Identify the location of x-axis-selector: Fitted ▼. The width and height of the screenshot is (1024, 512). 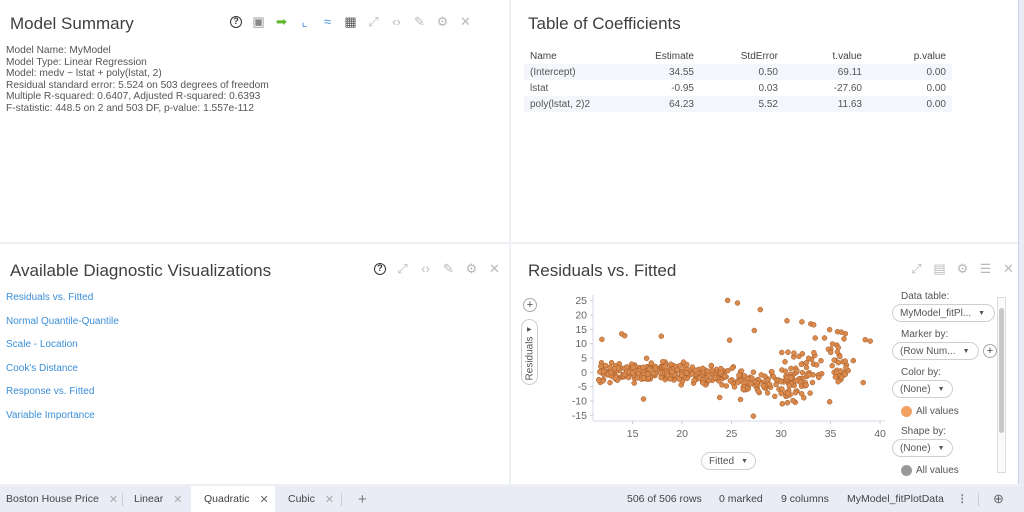
(728, 461).